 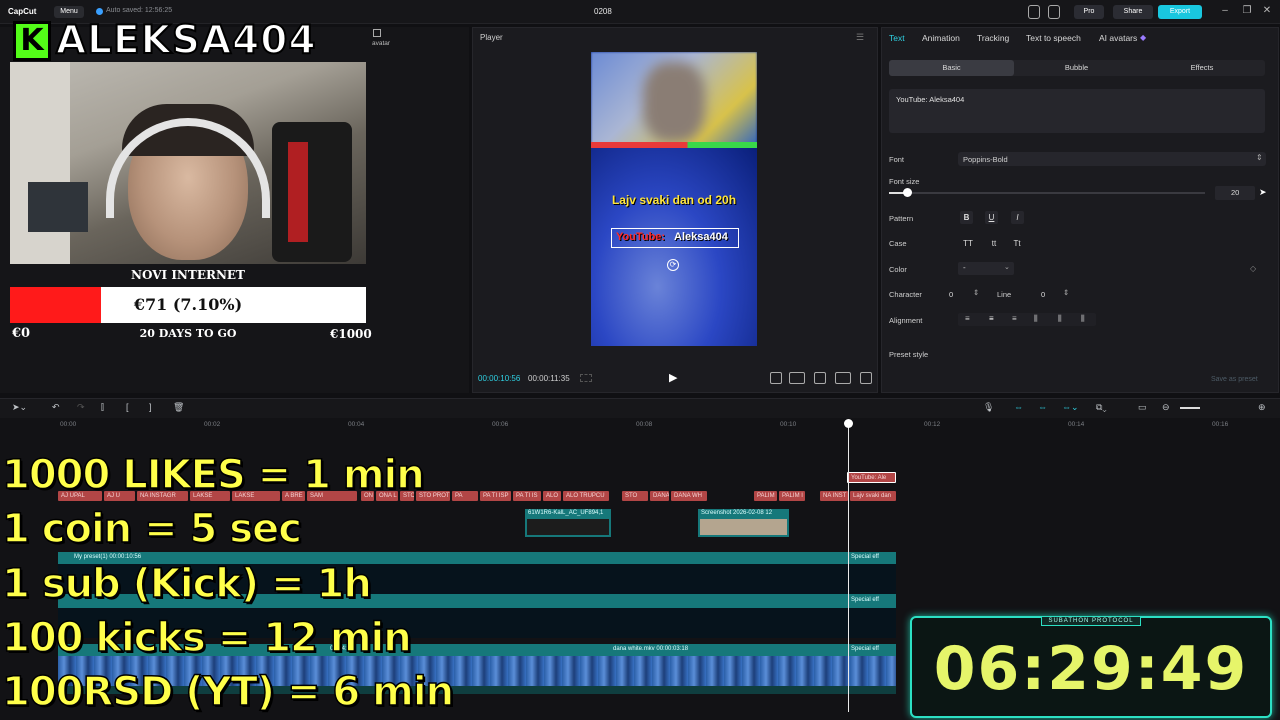 What do you see at coordinates (673, 265) in the screenshot?
I see `rotate-handle-icon: ⟳` at bounding box center [673, 265].